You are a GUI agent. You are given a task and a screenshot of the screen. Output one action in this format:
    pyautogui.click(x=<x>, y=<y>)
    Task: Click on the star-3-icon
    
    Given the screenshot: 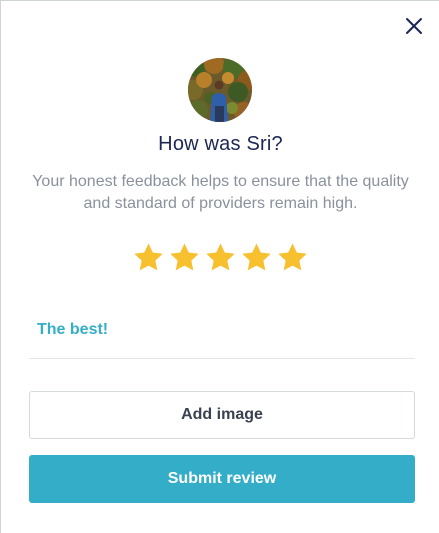 What is the action you would take?
    pyautogui.click(x=220, y=257)
    